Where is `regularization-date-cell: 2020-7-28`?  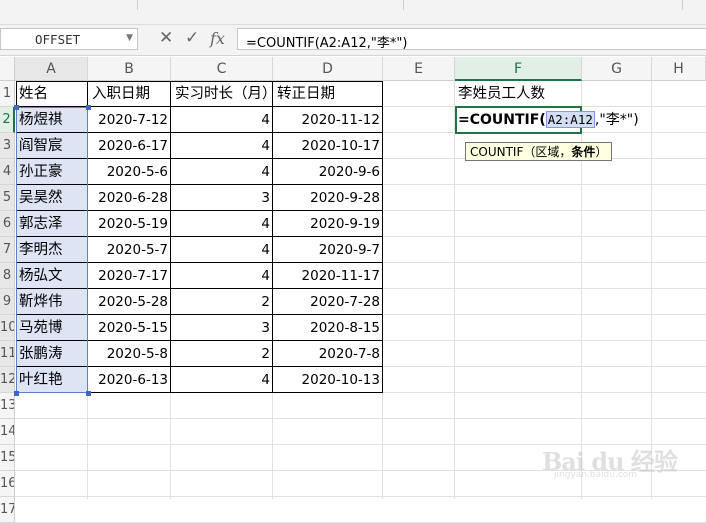 regularization-date-cell: 2020-7-28 is located at coordinates (328, 302).